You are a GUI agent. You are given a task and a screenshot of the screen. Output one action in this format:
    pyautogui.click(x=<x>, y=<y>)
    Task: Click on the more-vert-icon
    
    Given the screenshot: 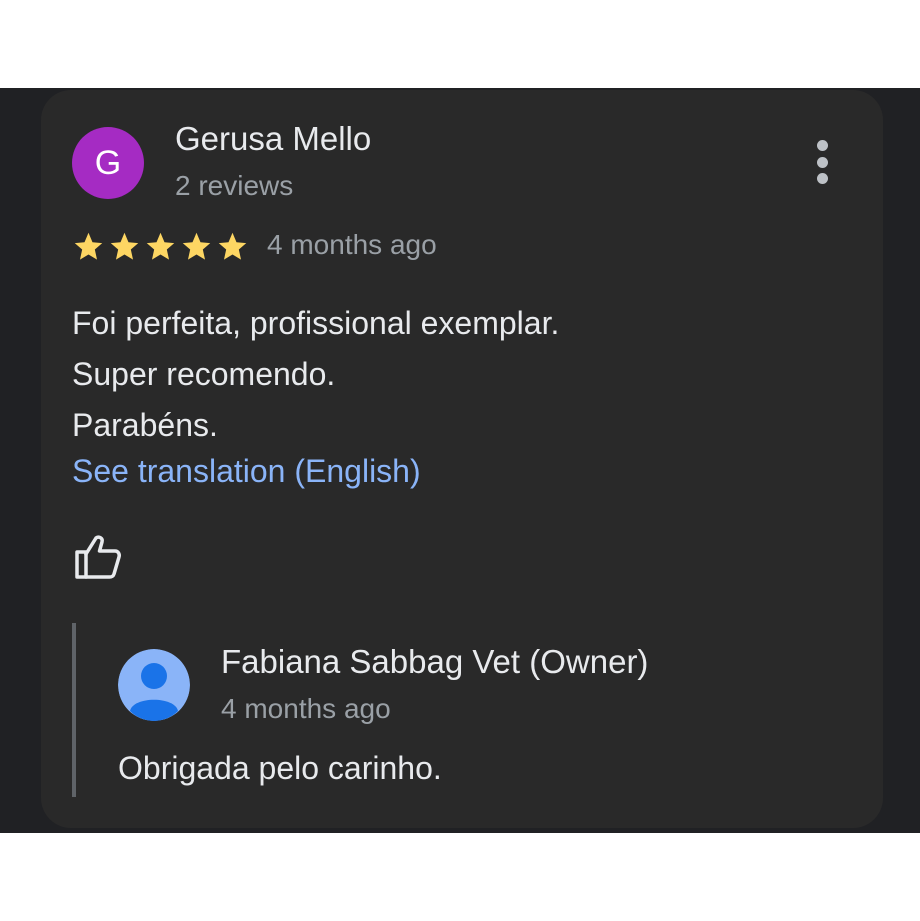 What is the action you would take?
    pyautogui.click(x=822, y=145)
    